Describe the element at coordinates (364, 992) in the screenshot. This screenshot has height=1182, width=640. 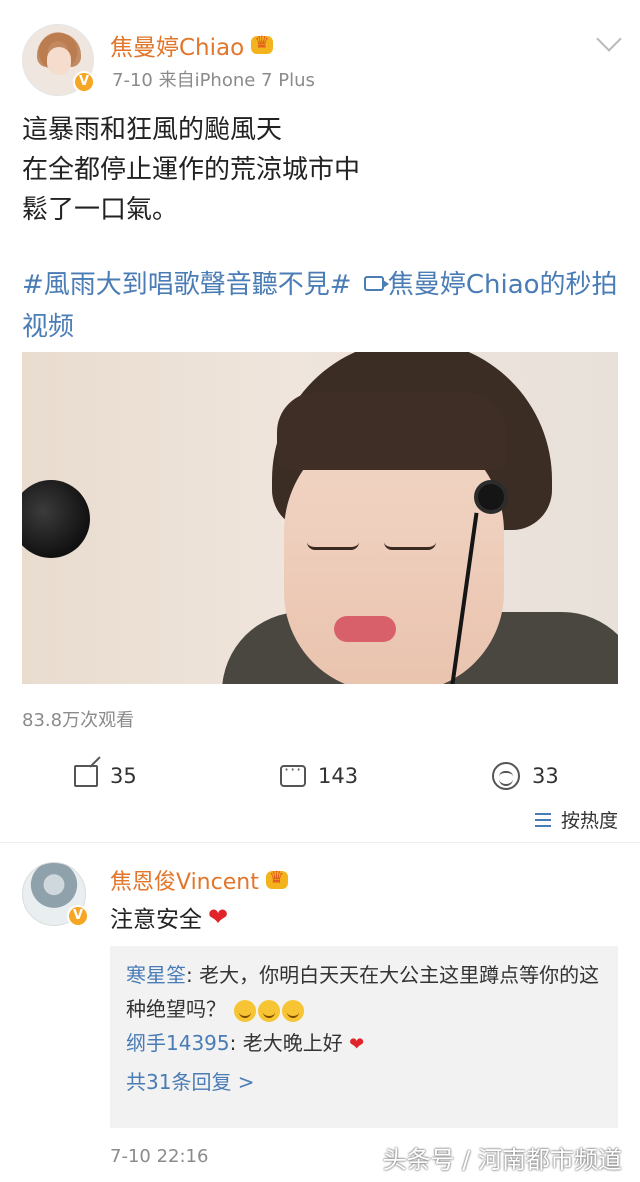
I see `reply-item: 寒星筌: 老大，你明白天天在大公主这里蹲点等你的这种绝望吗？` at that location.